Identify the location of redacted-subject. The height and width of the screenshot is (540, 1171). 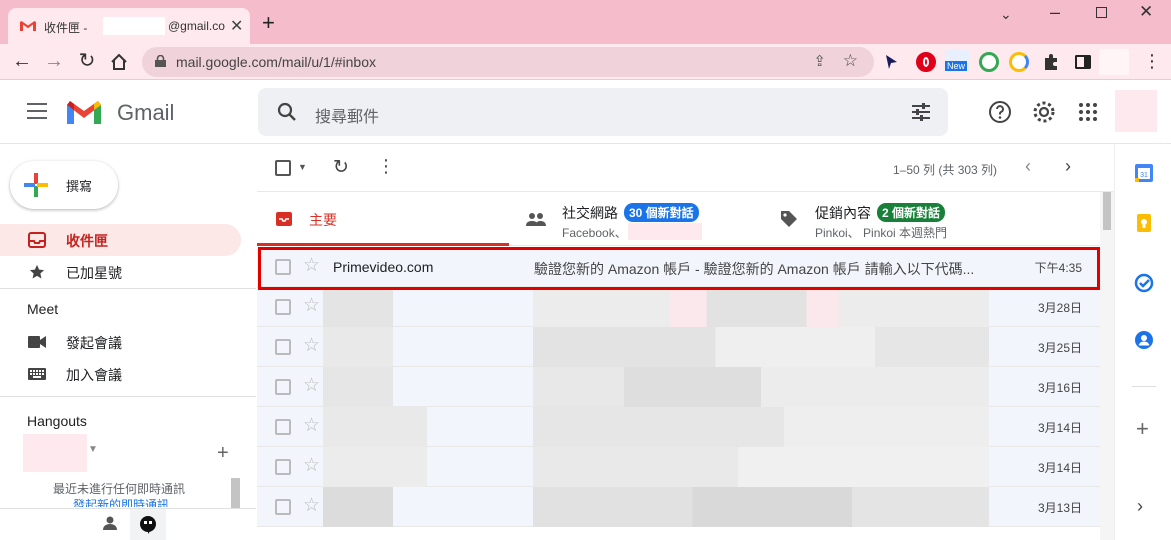
(761, 467).